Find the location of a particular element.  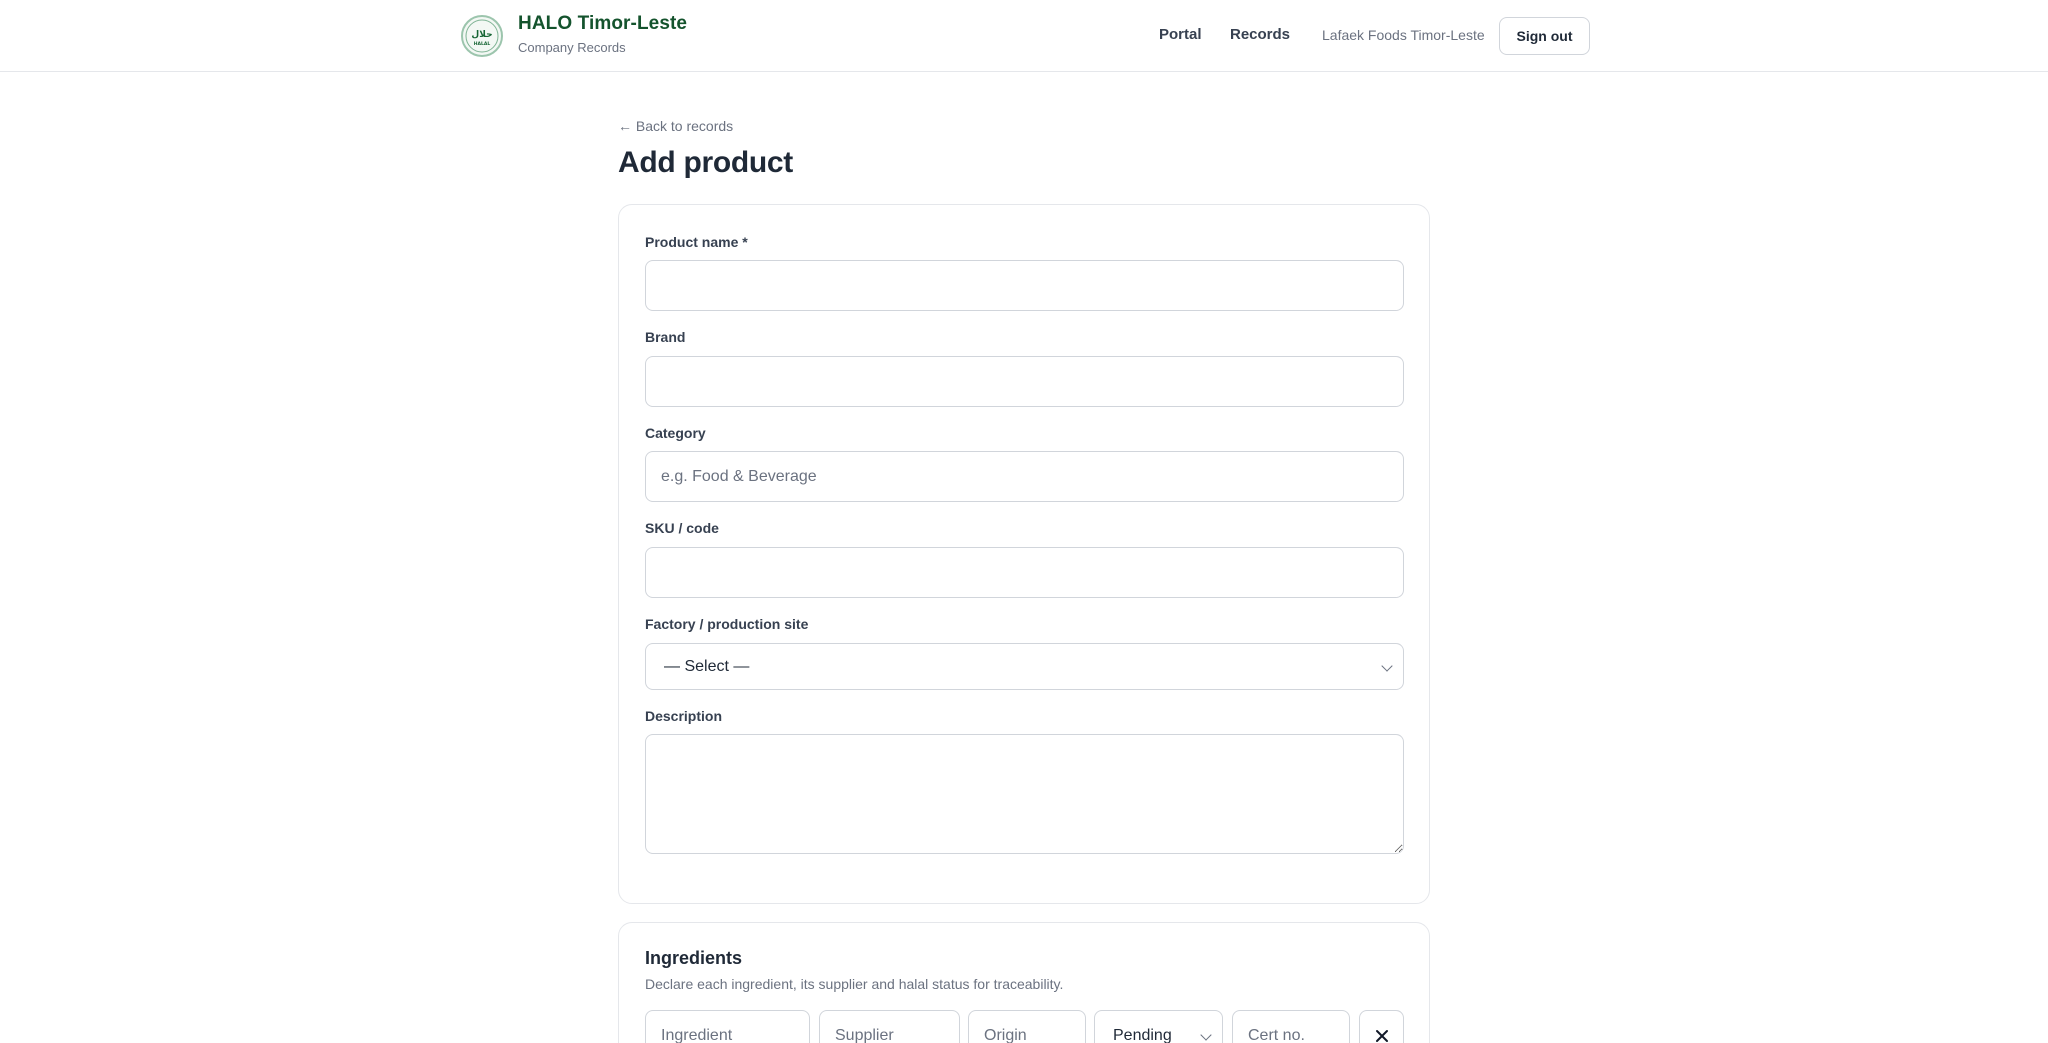

brand-input is located at coordinates (1024, 381).